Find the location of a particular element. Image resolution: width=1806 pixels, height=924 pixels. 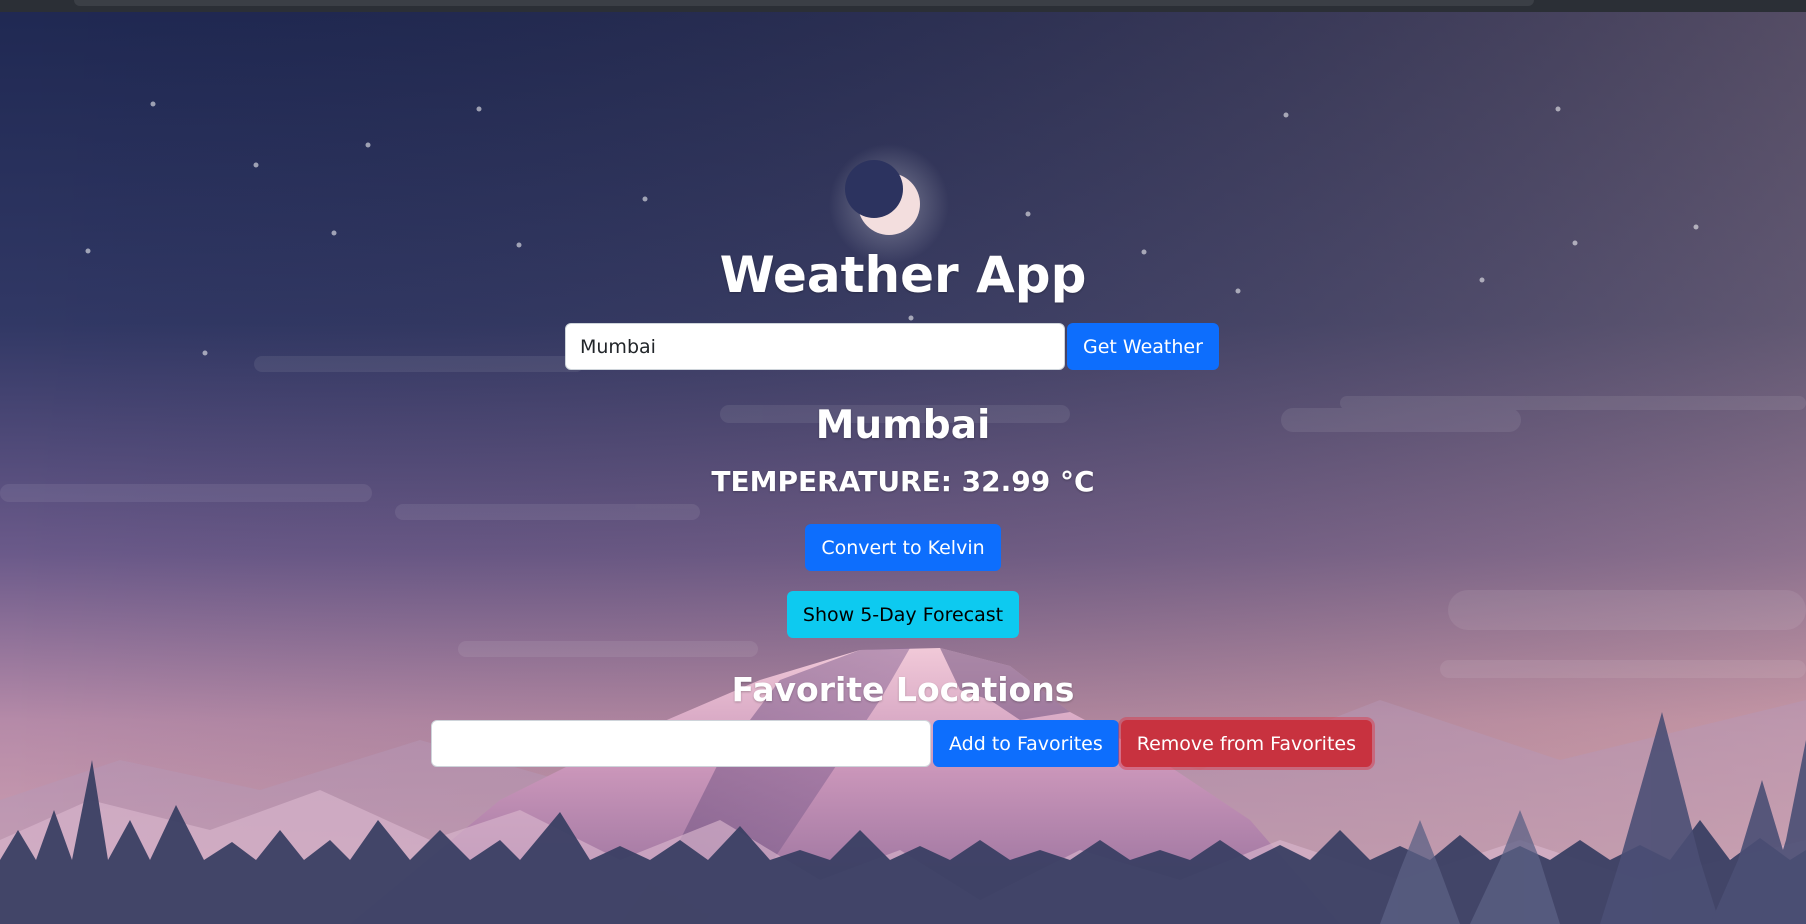

favorite-location-input is located at coordinates (681, 743).